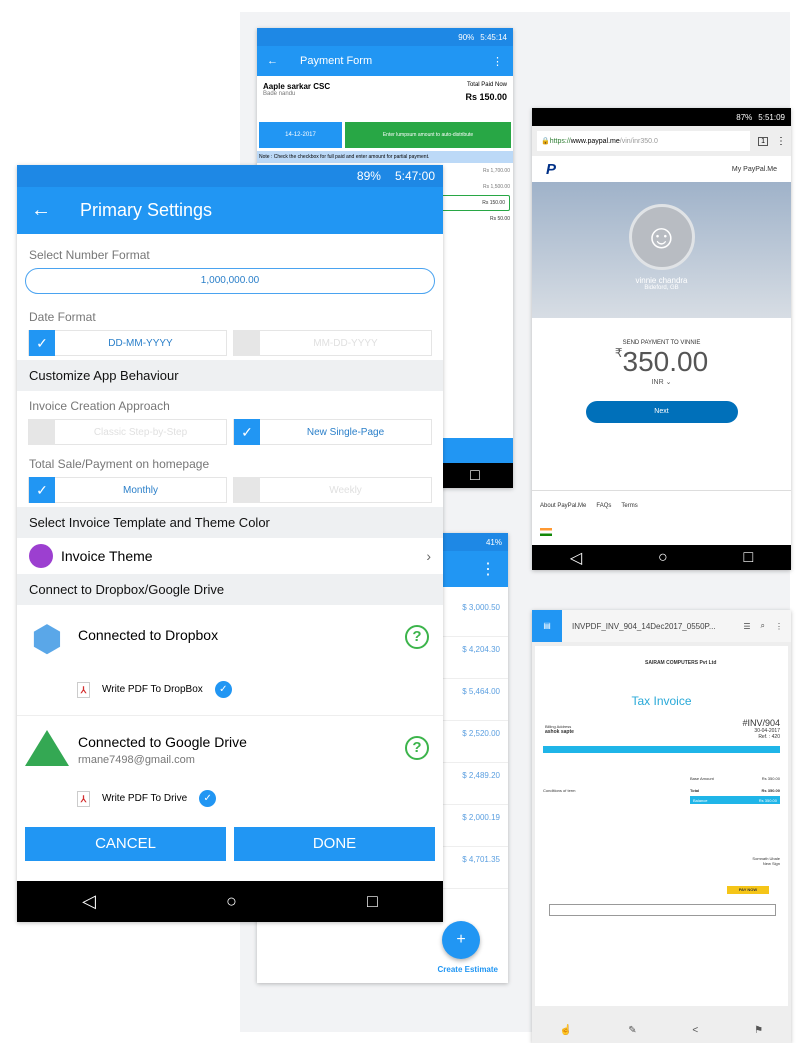  I want to click on search-icon: ⌕, so click(763, 626).